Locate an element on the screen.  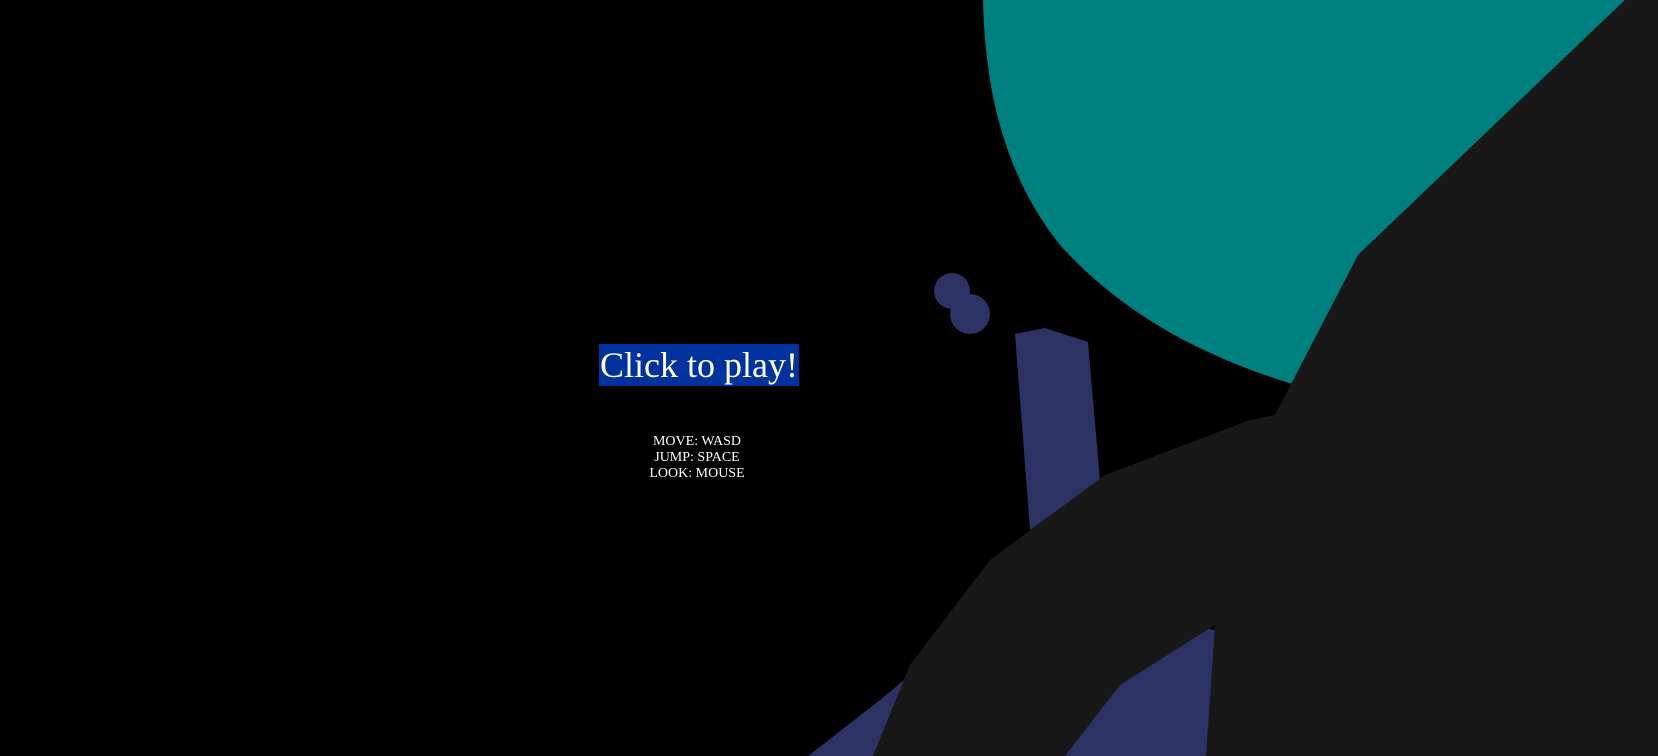
floating-orb-lower is located at coordinates (970, 314).